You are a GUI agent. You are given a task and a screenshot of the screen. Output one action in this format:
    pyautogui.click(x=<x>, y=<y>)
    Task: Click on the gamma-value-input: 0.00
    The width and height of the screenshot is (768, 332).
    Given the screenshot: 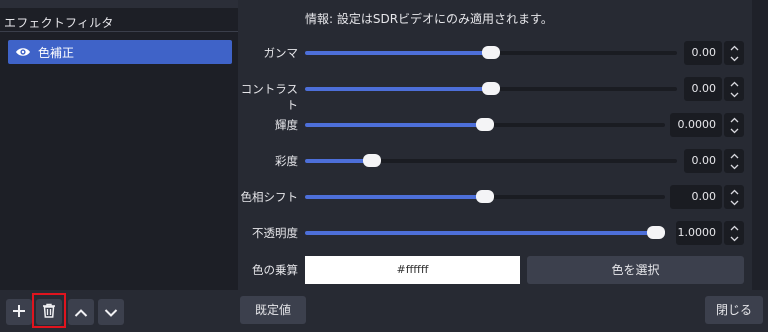 What is the action you would take?
    pyautogui.click(x=703, y=53)
    